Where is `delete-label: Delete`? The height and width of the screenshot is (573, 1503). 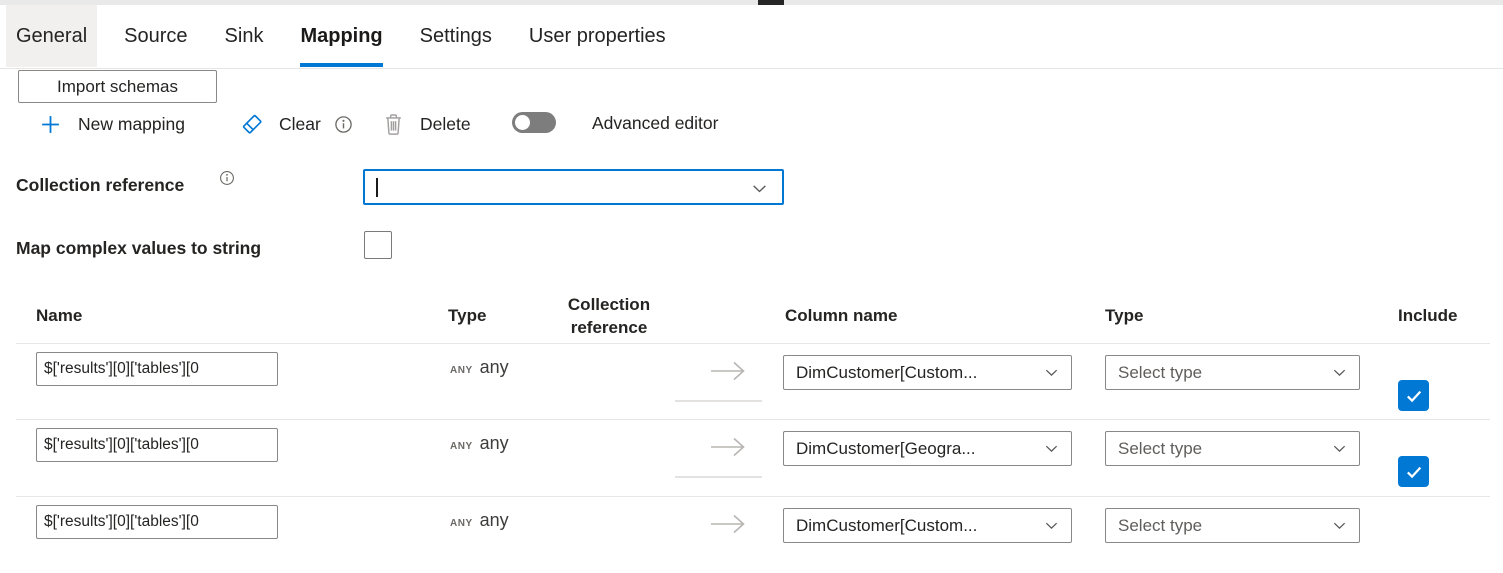
delete-label: Delete is located at coordinates (445, 123).